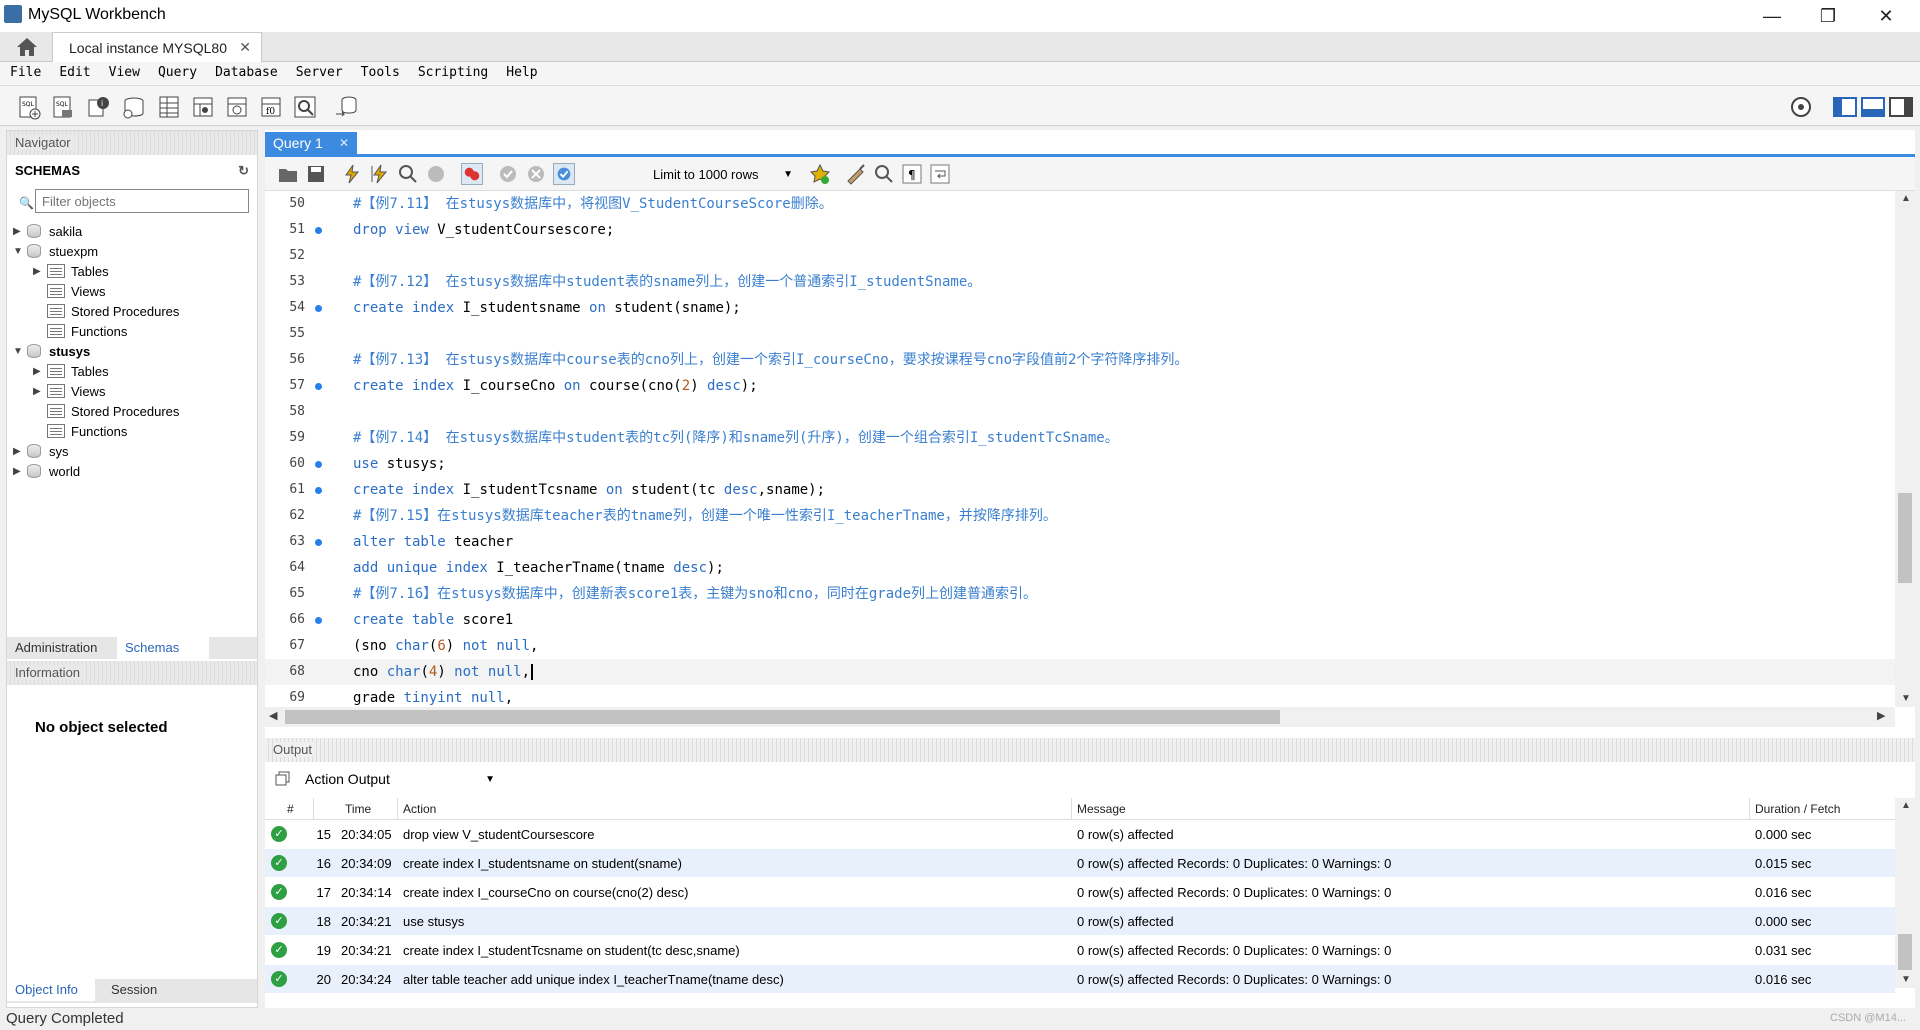 This screenshot has width=1920, height=1030. What do you see at coordinates (380, 174) in the screenshot?
I see `execute-current-icon` at bounding box center [380, 174].